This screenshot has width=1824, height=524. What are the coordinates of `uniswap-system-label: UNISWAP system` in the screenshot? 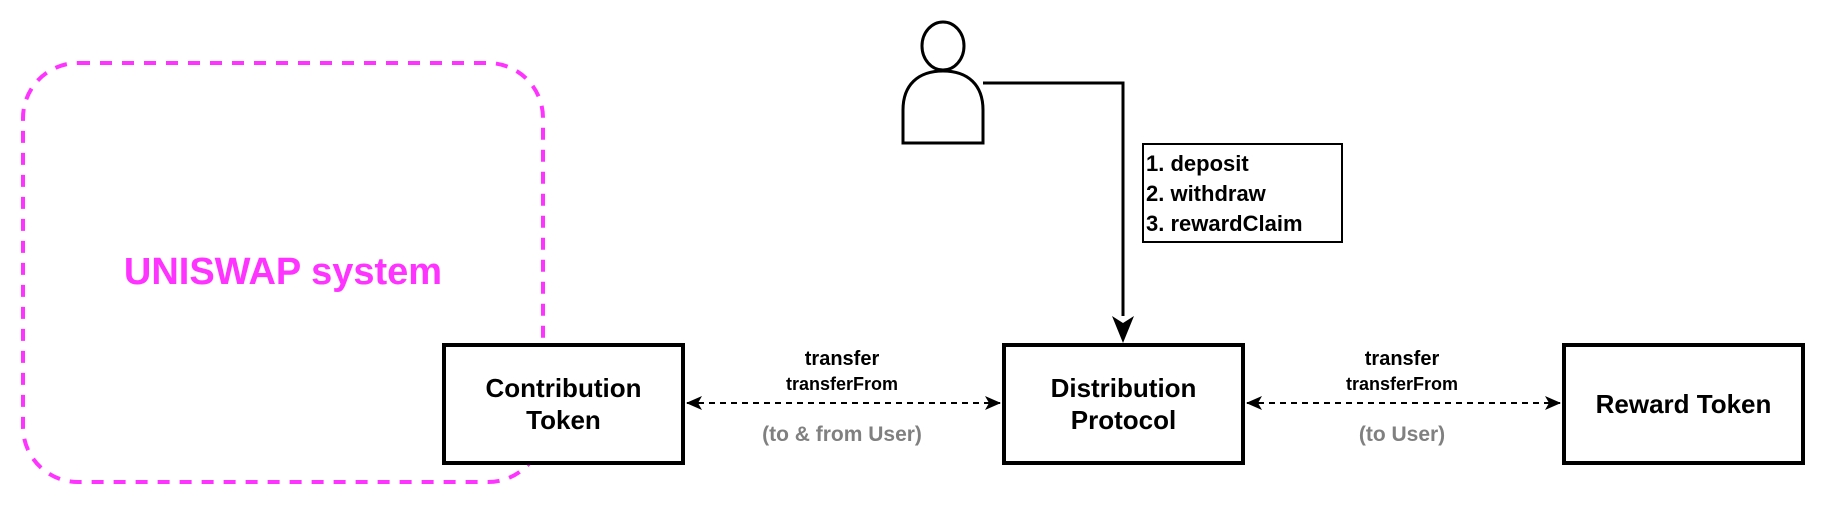 It's located at (283, 272).